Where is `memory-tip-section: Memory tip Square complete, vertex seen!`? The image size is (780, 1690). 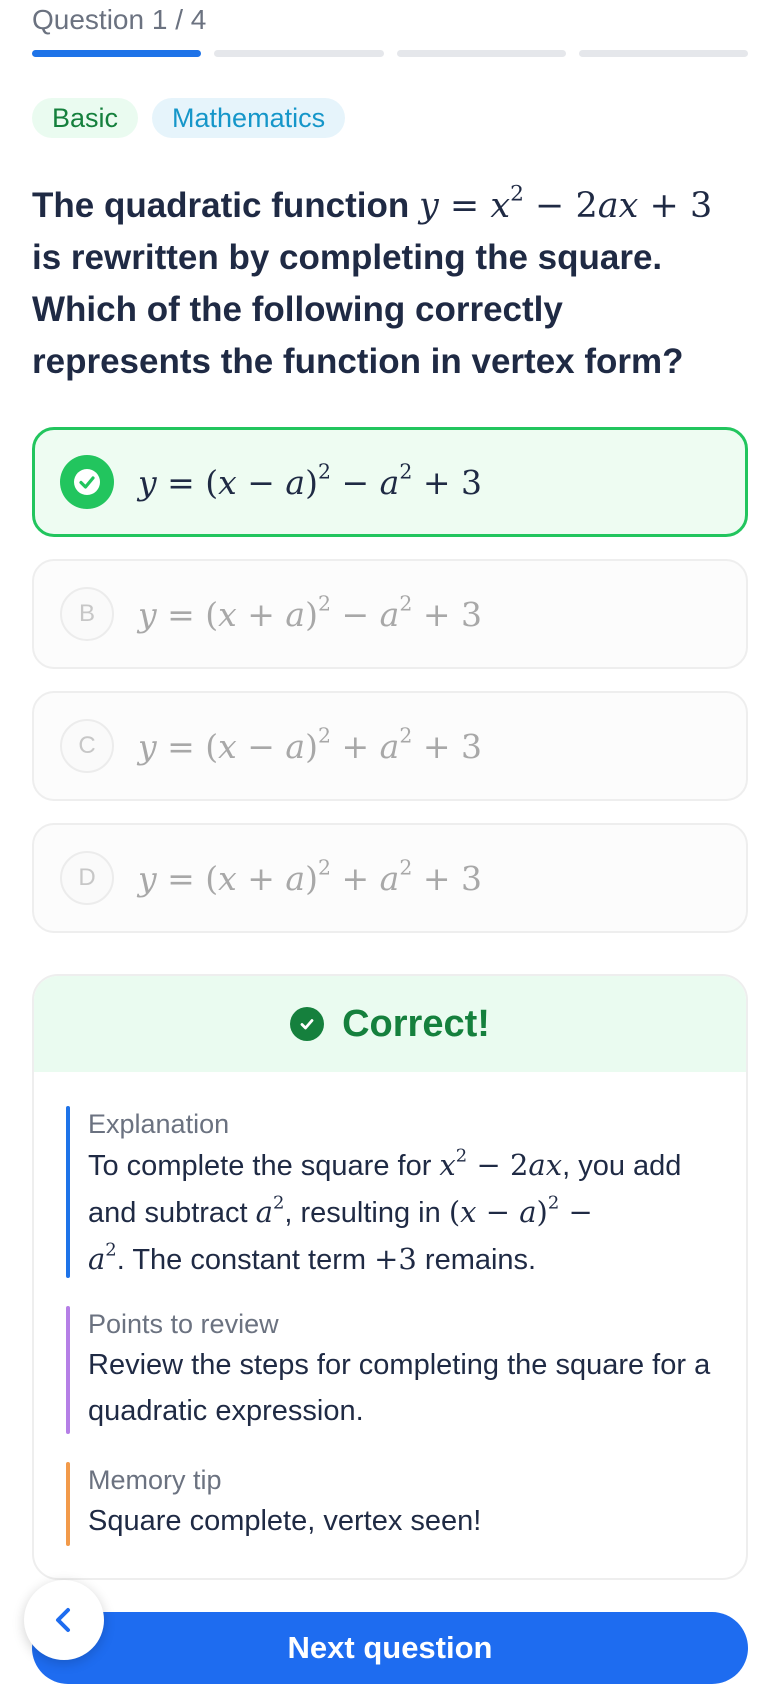
memory-tip-section: Memory tip Square complete, vertex seen! is located at coordinates (391, 1504).